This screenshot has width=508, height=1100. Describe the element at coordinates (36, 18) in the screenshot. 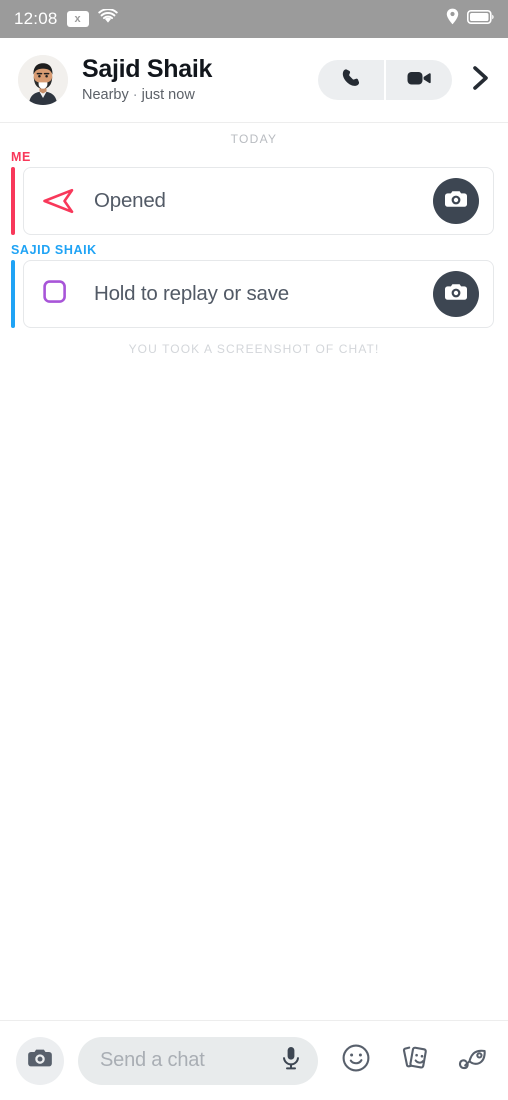

I see `status-bar-clock: 12:08` at that location.